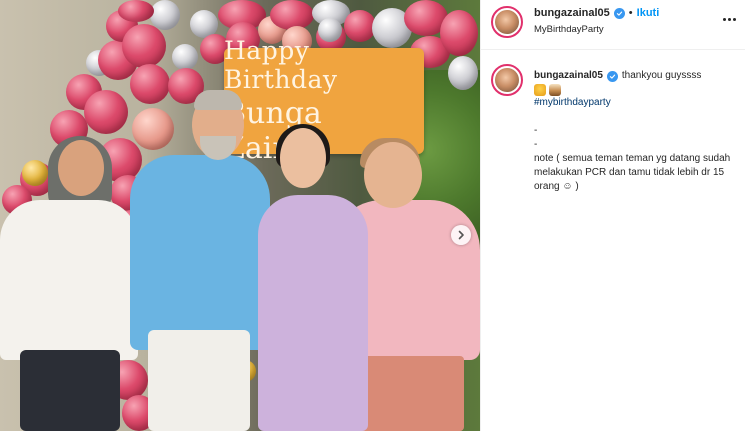 Image resolution: width=745 pixels, height=431 pixels. I want to click on caption-dash-1: -, so click(536, 130).